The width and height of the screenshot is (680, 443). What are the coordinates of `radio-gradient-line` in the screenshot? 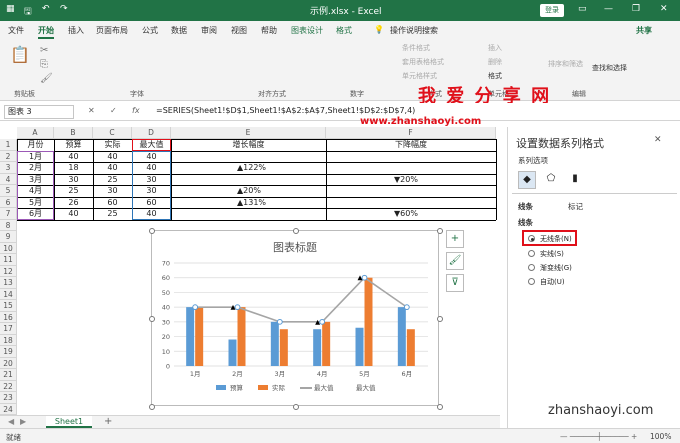 It's located at (531, 267).